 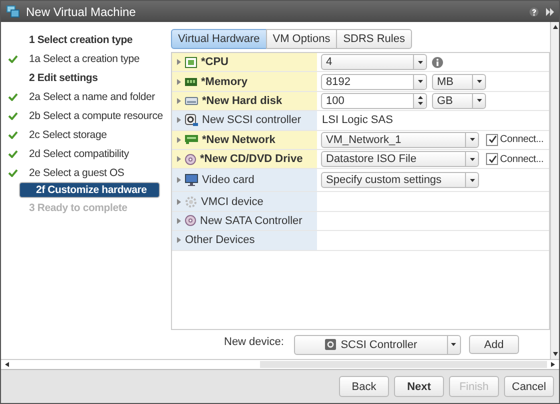 What do you see at coordinates (82, 58) in the screenshot?
I see `wizard-step: 1a Select a creation type` at bounding box center [82, 58].